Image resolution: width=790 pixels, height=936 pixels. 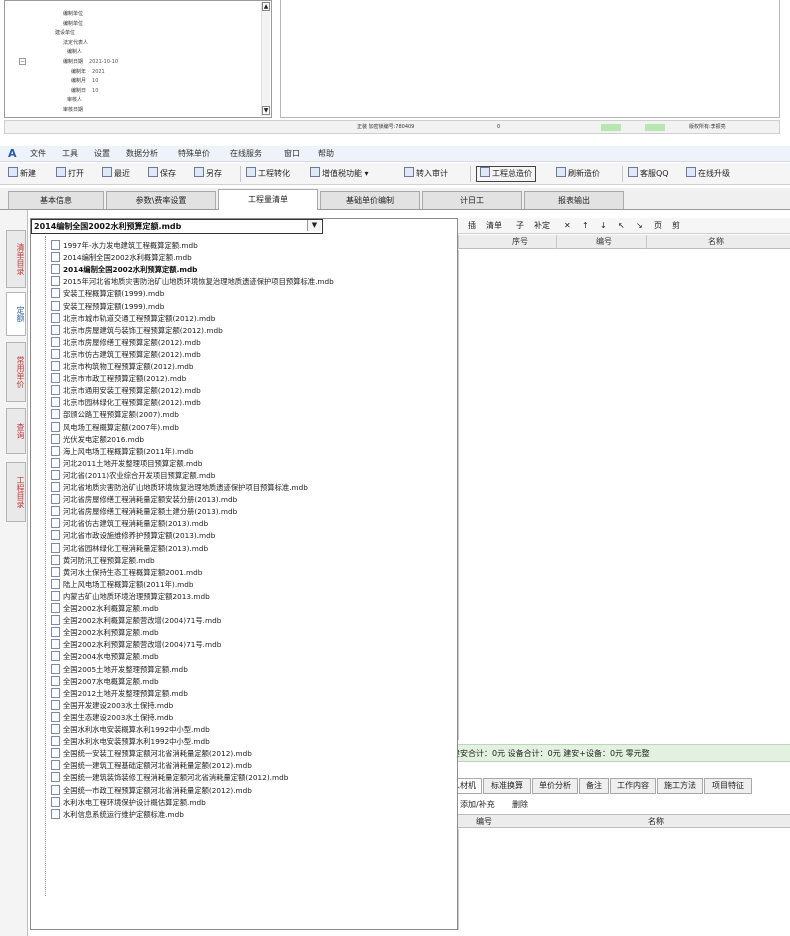 What do you see at coordinates (326, 154) in the screenshot?
I see `menu-help: 帮助` at bounding box center [326, 154].